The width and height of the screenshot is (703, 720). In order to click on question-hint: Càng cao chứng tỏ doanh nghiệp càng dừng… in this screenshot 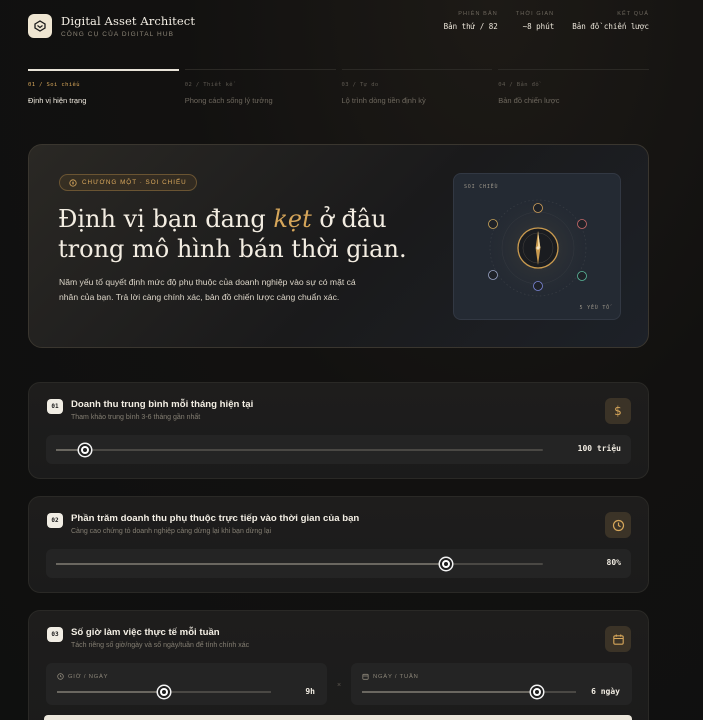, I will do `click(171, 531)`.